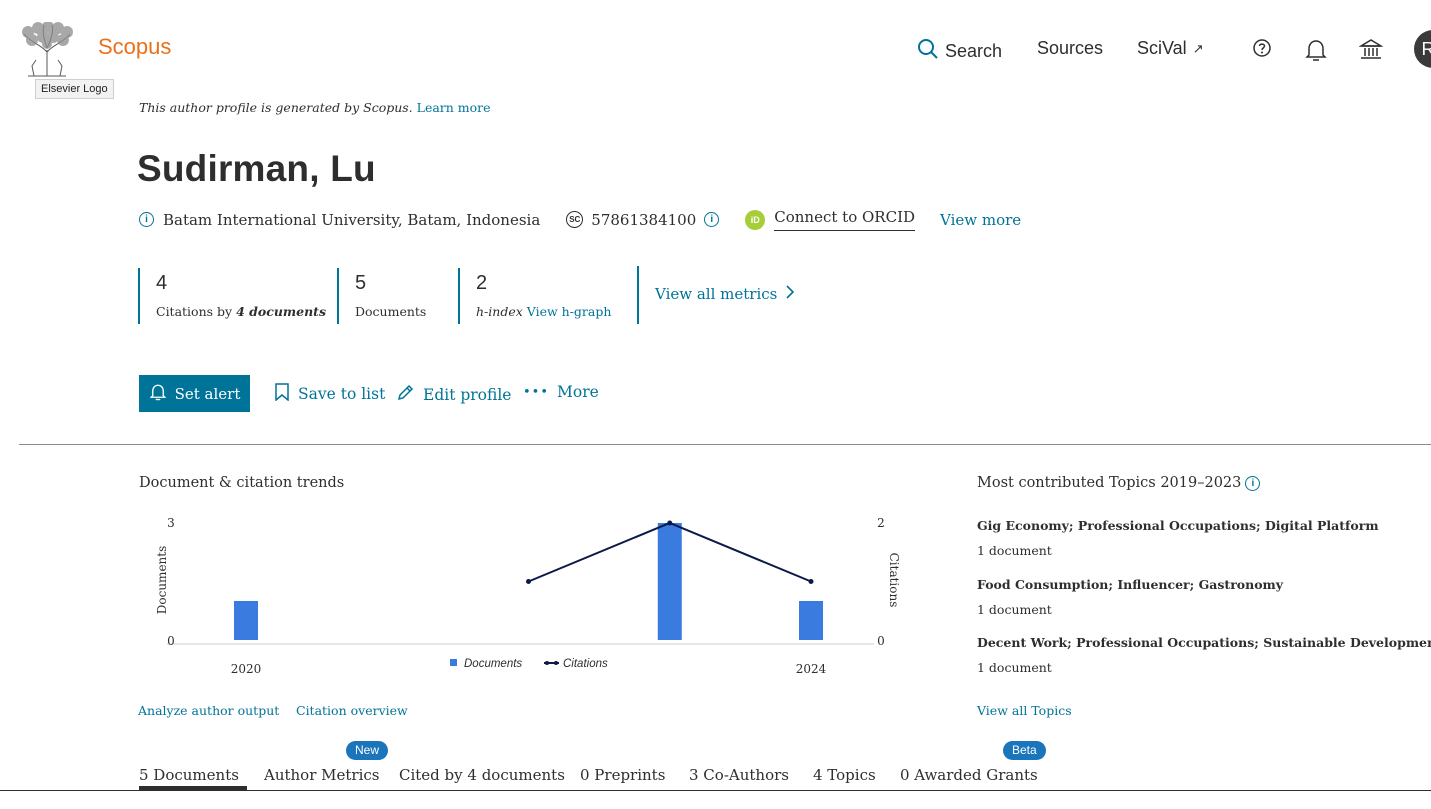  I want to click on analyze-author-output-link: Analyze author output, so click(208, 710).